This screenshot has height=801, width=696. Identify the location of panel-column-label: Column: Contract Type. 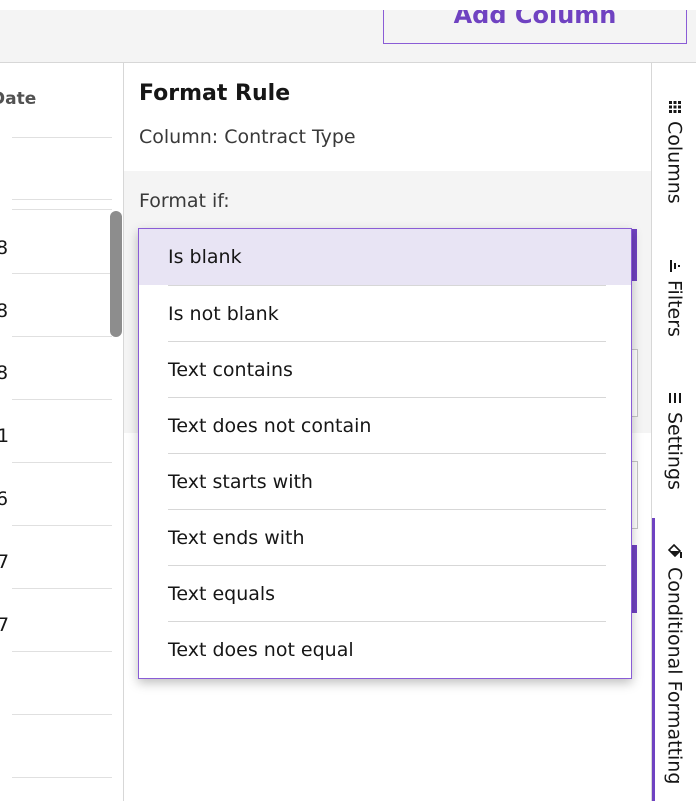
(247, 137).